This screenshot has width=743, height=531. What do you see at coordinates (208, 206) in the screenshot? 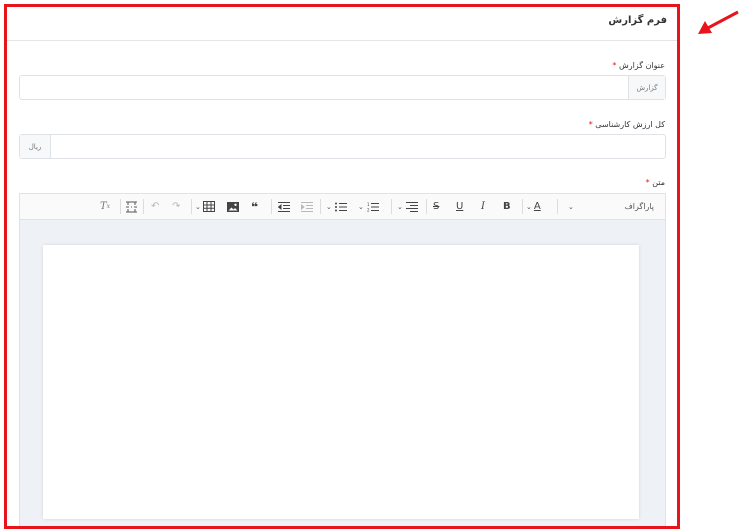
I see `table-icon` at bounding box center [208, 206].